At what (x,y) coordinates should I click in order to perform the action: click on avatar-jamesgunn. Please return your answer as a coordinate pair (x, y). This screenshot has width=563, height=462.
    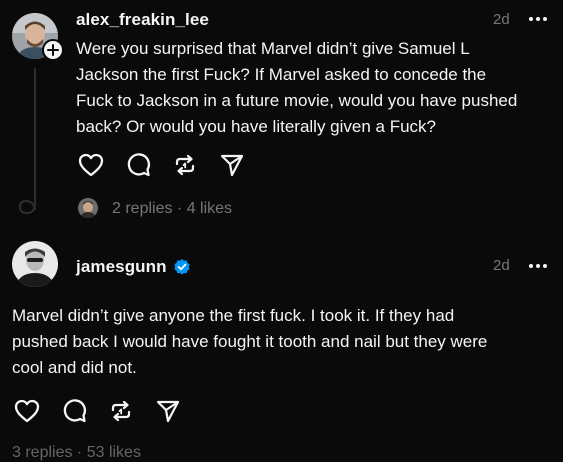
    Looking at the image, I should click on (35, 264).